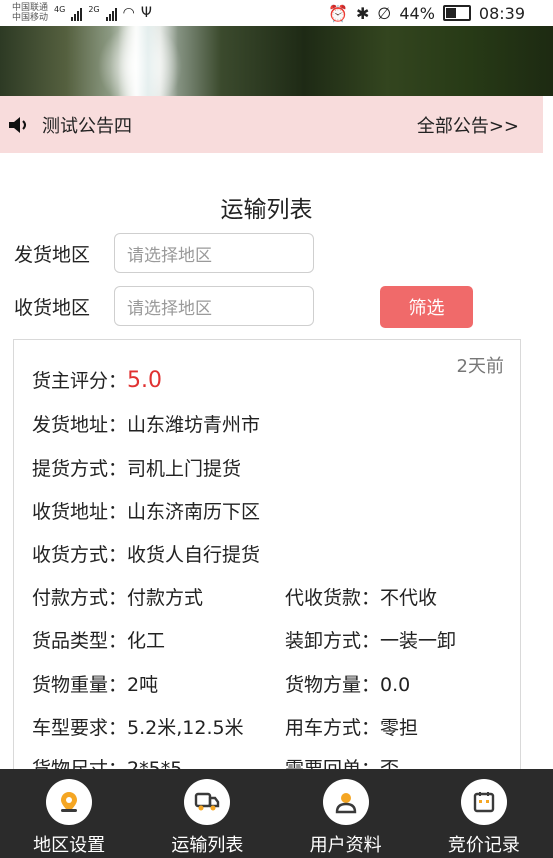  I want to click on weight-value: 2吨, so click(143, 685).